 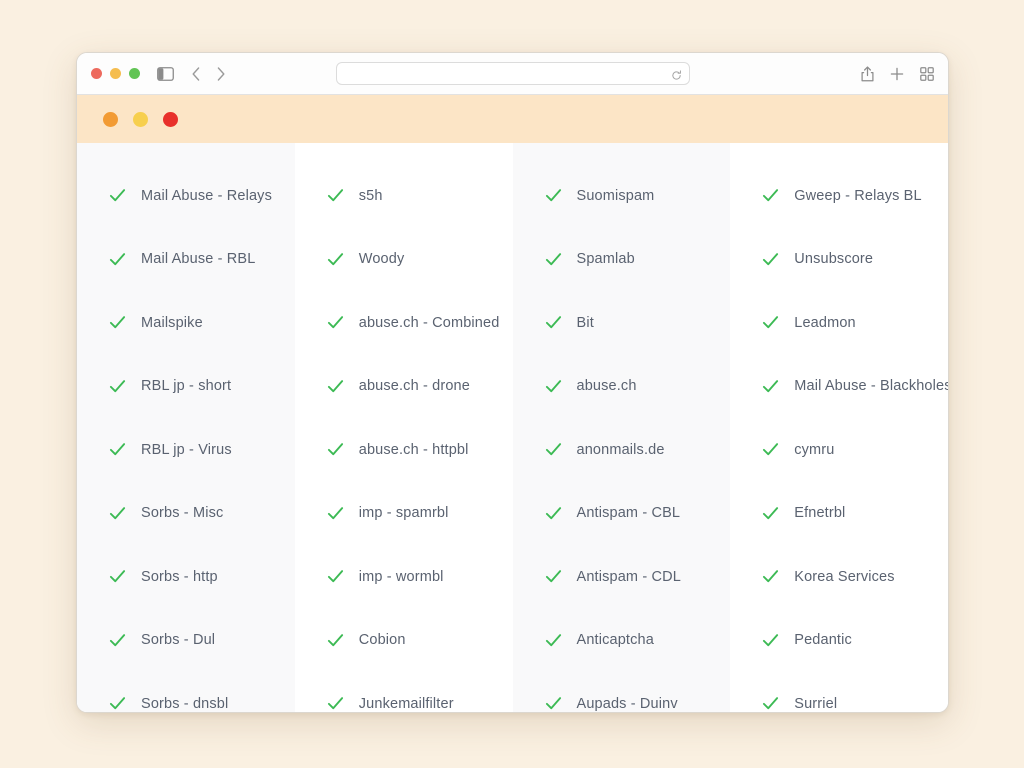 I want to click on blacklist-row: Sorbs - Misc, so click(x=186, y=514).